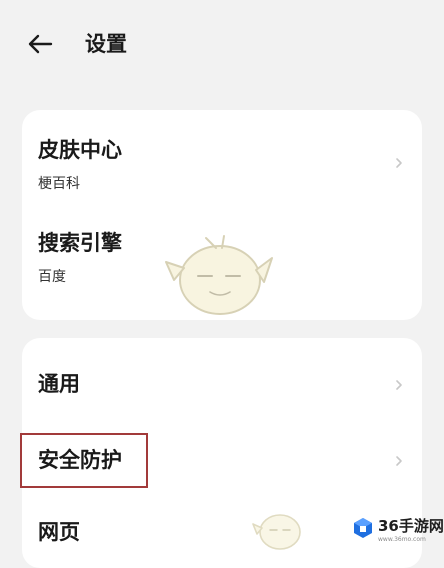 The image size is (444, 568). Describe the element at coordinates (363, 528) in the screenshot. I see `site-logo-icon` at that location.